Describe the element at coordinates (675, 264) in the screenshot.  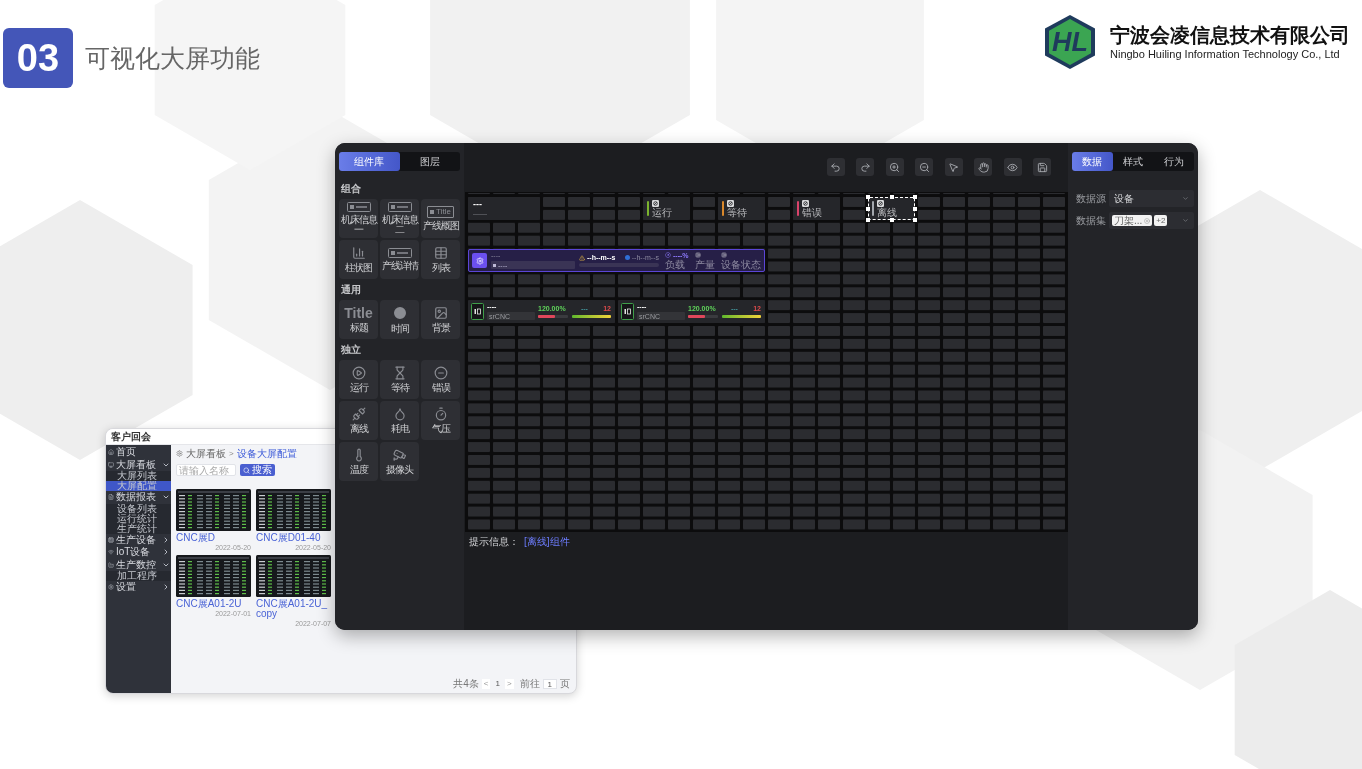
I see `metric-label: 负载` at that location.